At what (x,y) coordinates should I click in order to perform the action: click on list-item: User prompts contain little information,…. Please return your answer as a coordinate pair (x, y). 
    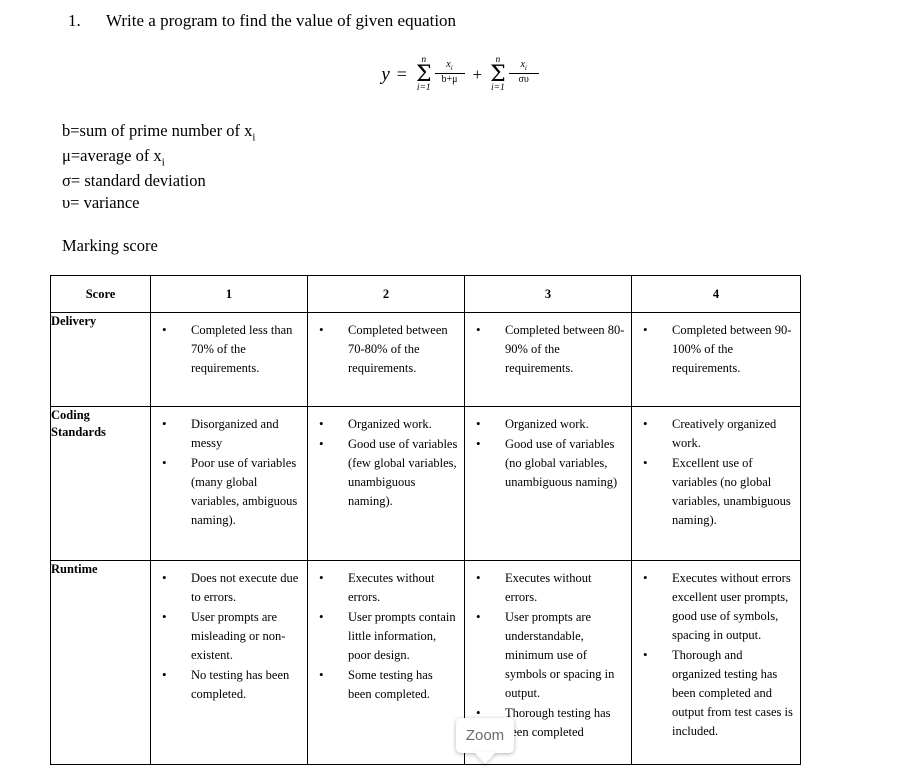
    Looking at the image, I should click on (383, 636).